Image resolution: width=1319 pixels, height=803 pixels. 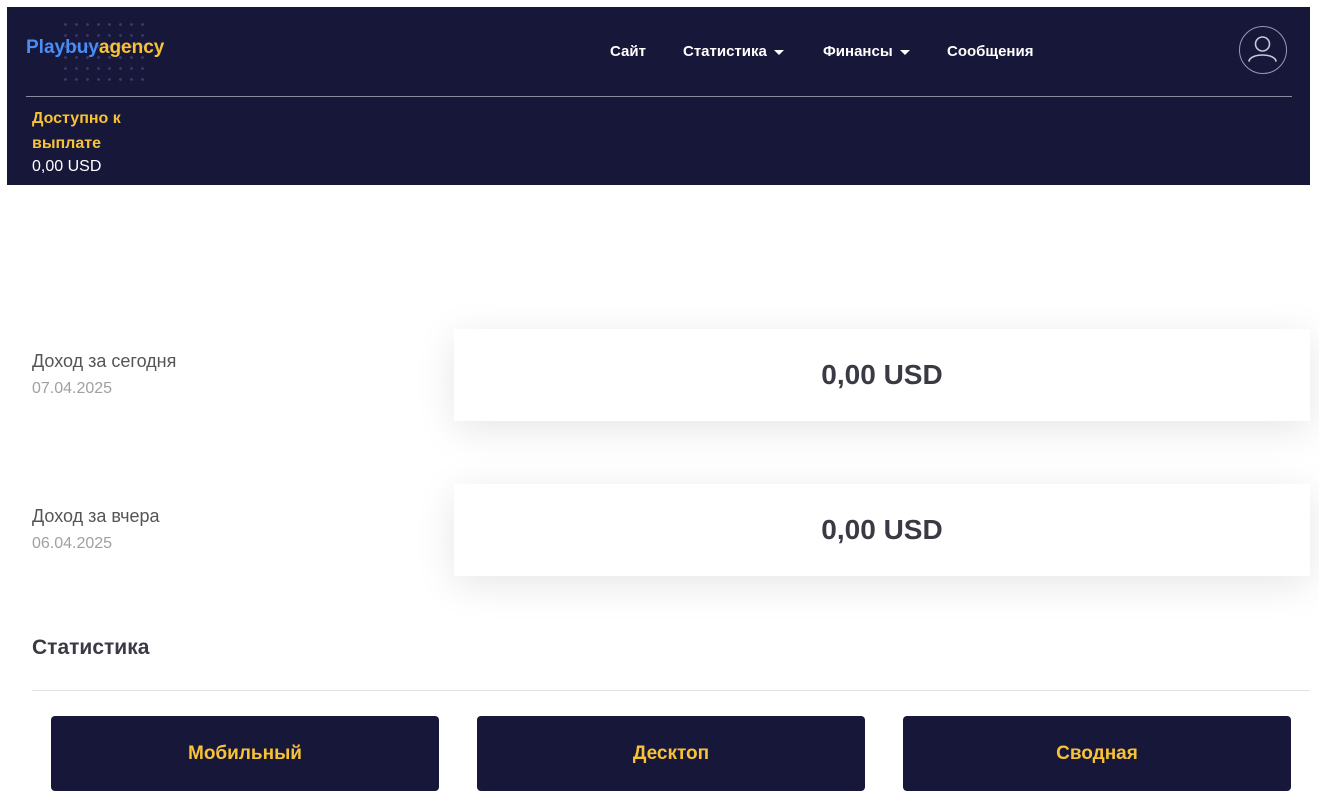 I want to click on summary-stats-button: Сводная, so click(x=1097, y=753).